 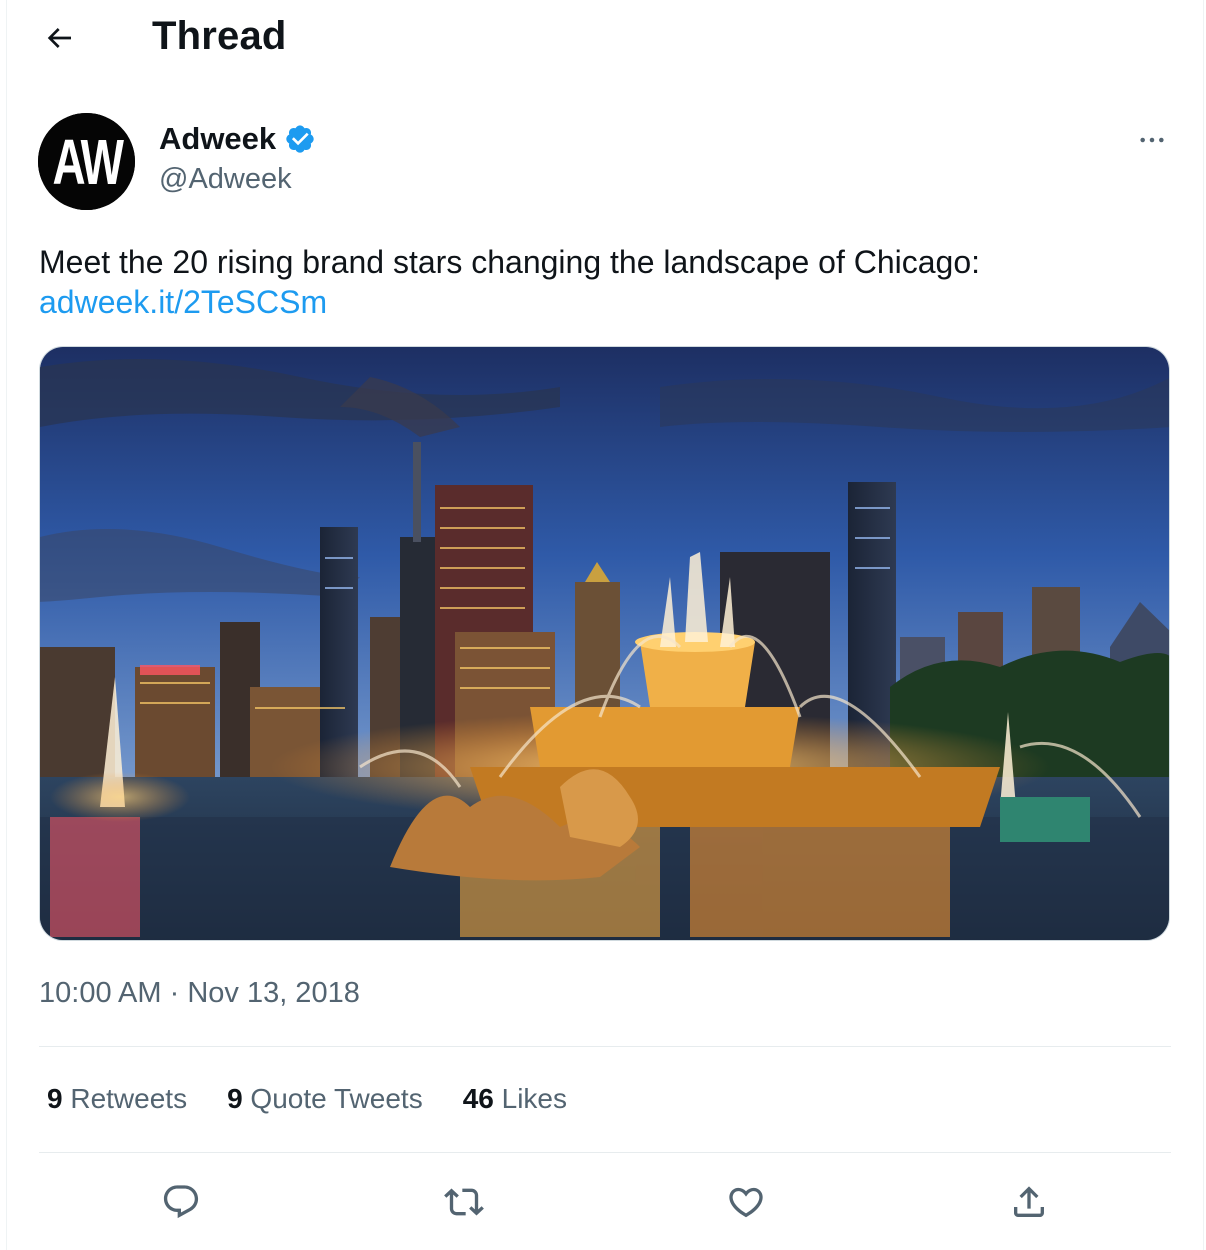 I want to click on likes-count: 46, so click(x=478, y=1098).